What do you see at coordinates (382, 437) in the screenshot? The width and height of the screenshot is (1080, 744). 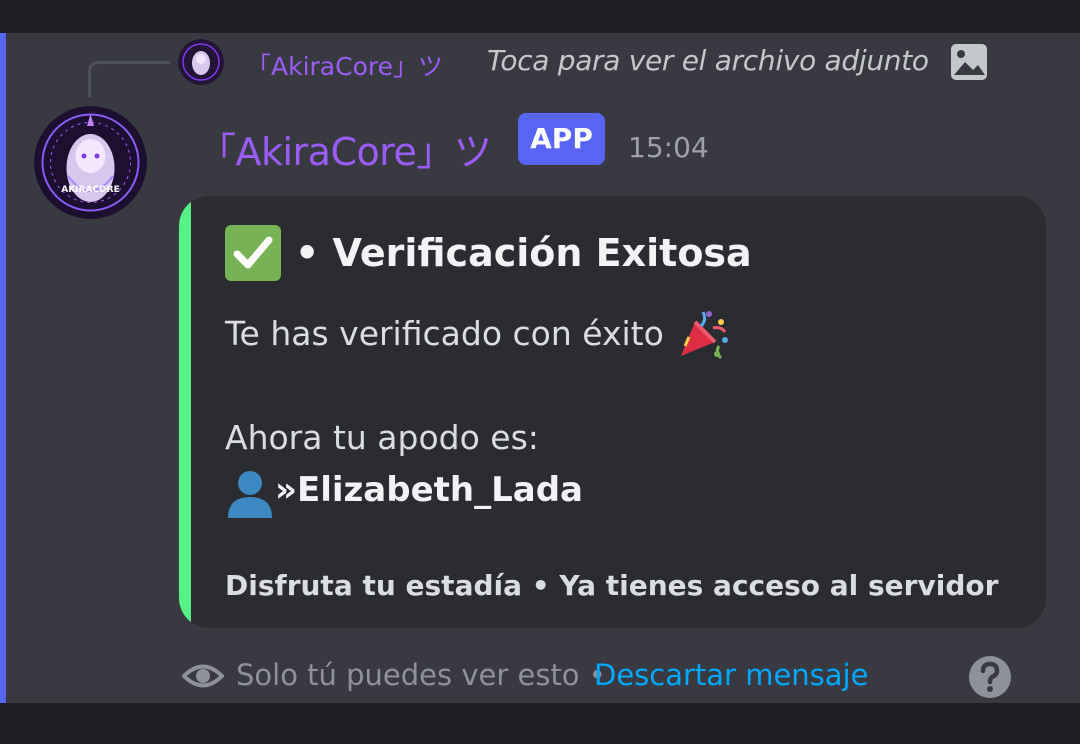 I see `embed-nickname-label: Ahora tu apodo es:` at bounding box center [382, 437].